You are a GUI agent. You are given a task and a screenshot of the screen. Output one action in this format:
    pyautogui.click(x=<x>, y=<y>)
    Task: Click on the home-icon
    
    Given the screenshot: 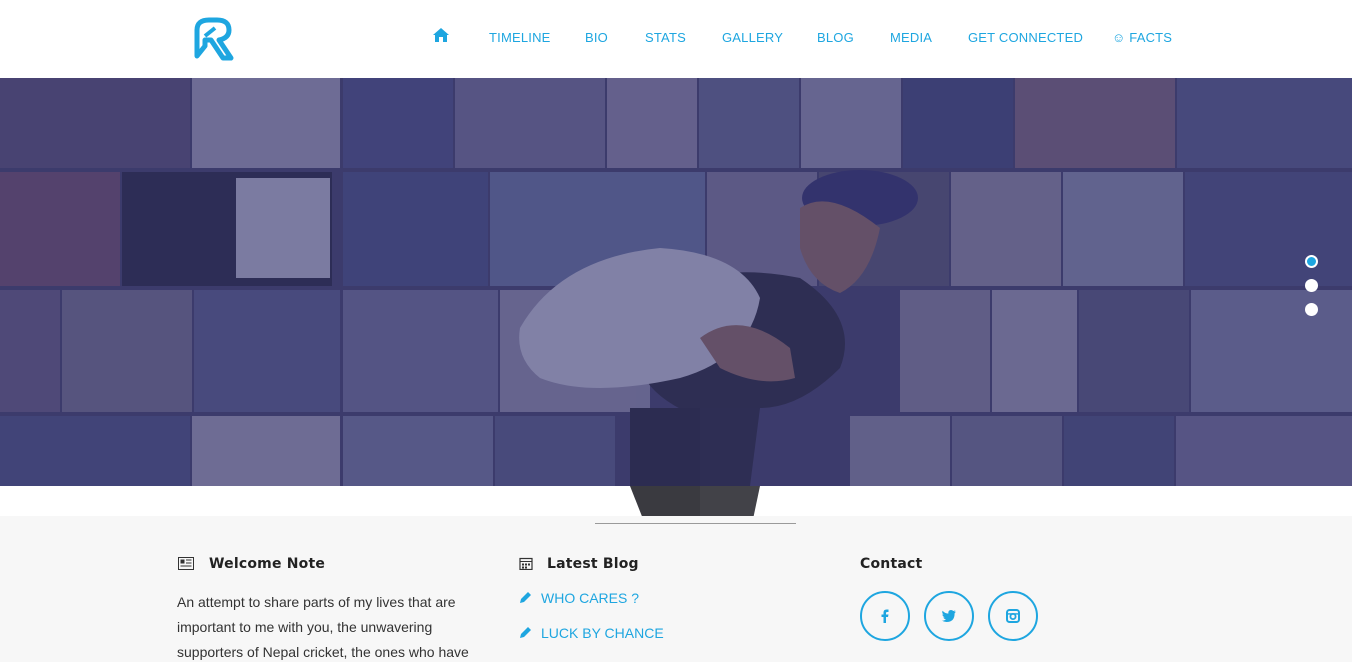 What is the action you would take?
    pyautogui.click(x=442, y=36)
    